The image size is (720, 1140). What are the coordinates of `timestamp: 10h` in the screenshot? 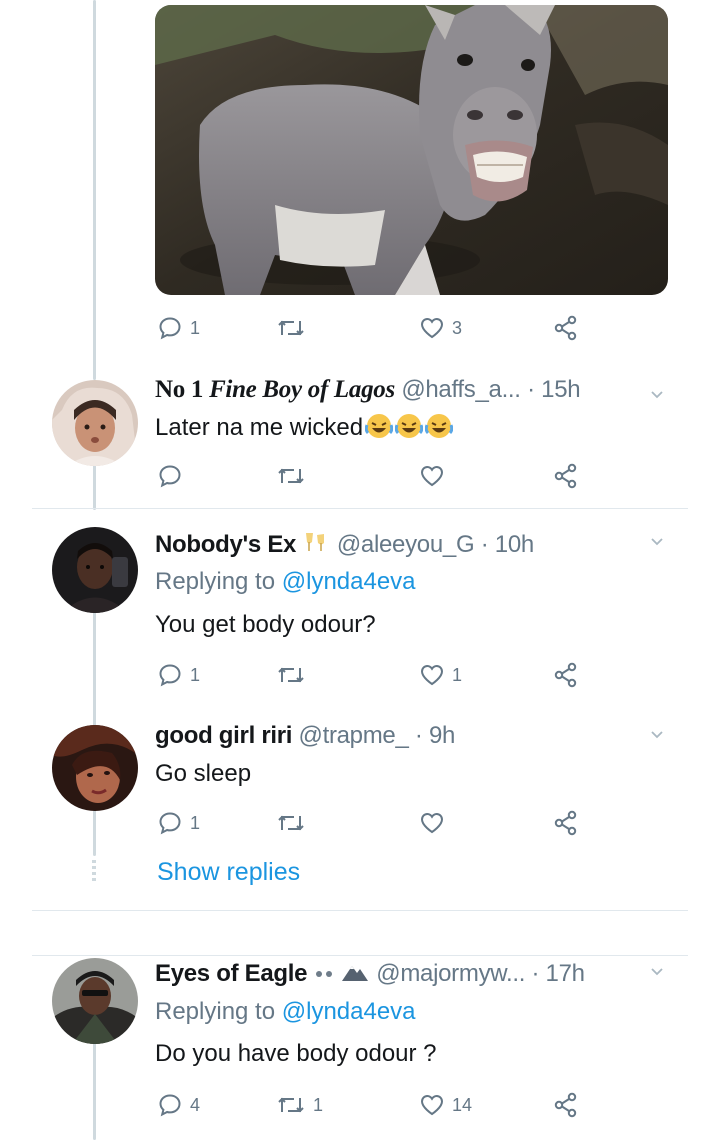 It's located at (514, 544).